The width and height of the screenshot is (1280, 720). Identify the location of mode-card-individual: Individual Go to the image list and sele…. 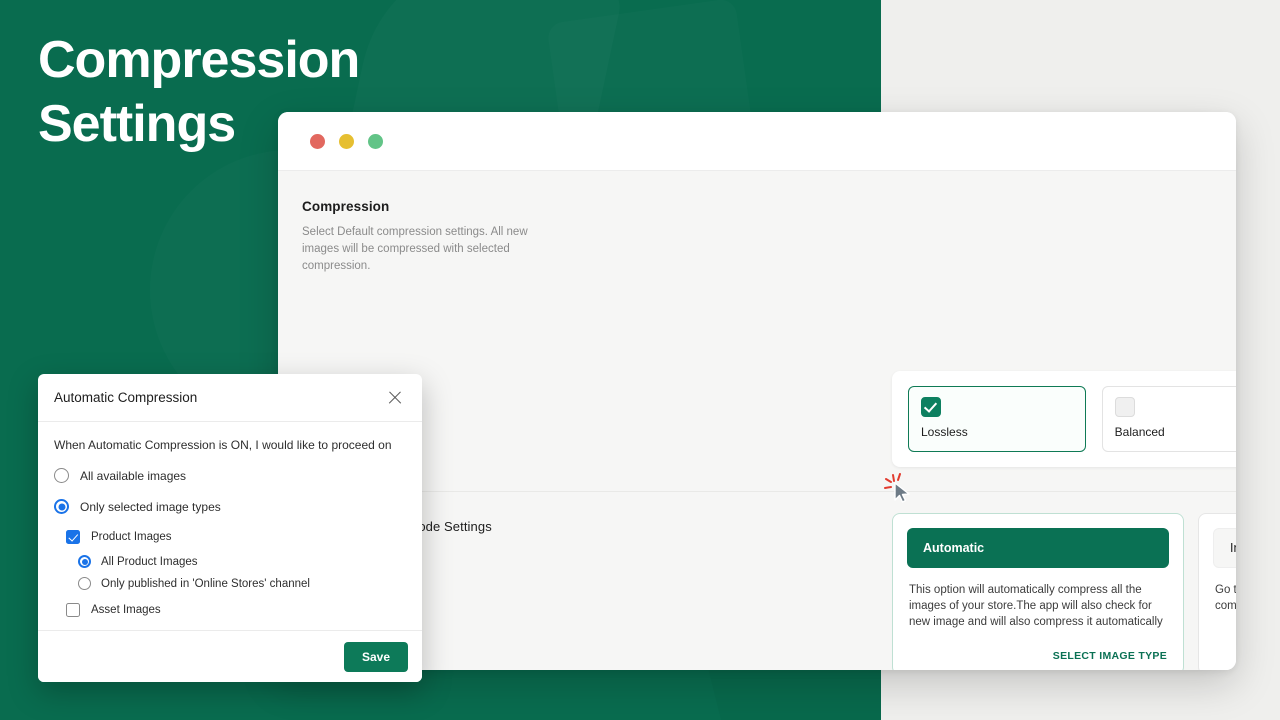
(1217, 591).